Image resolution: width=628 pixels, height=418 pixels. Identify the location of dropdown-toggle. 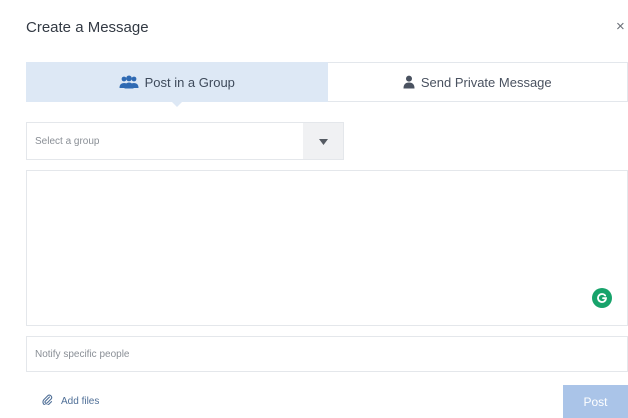
(323, 141).